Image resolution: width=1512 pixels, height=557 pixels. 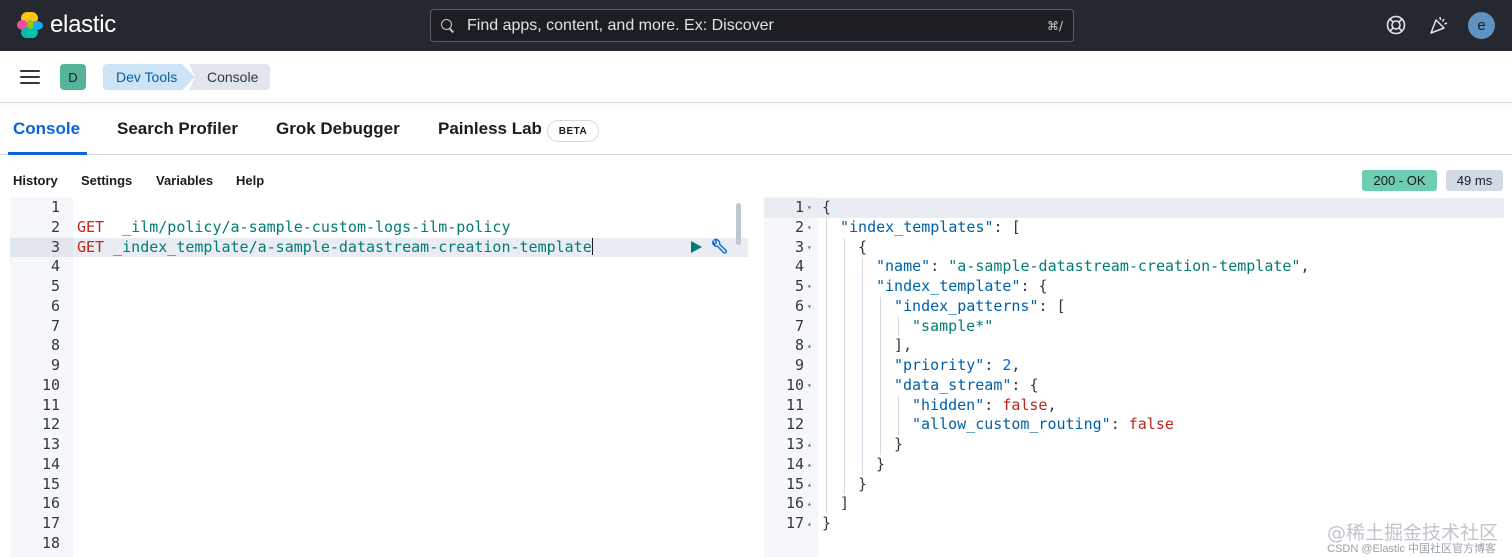 What do you see at coordinates (149, 77) in the screenshot?
I see `breadcrumb-dev-tools: Dev Tools` at bounding box center [149, 77].